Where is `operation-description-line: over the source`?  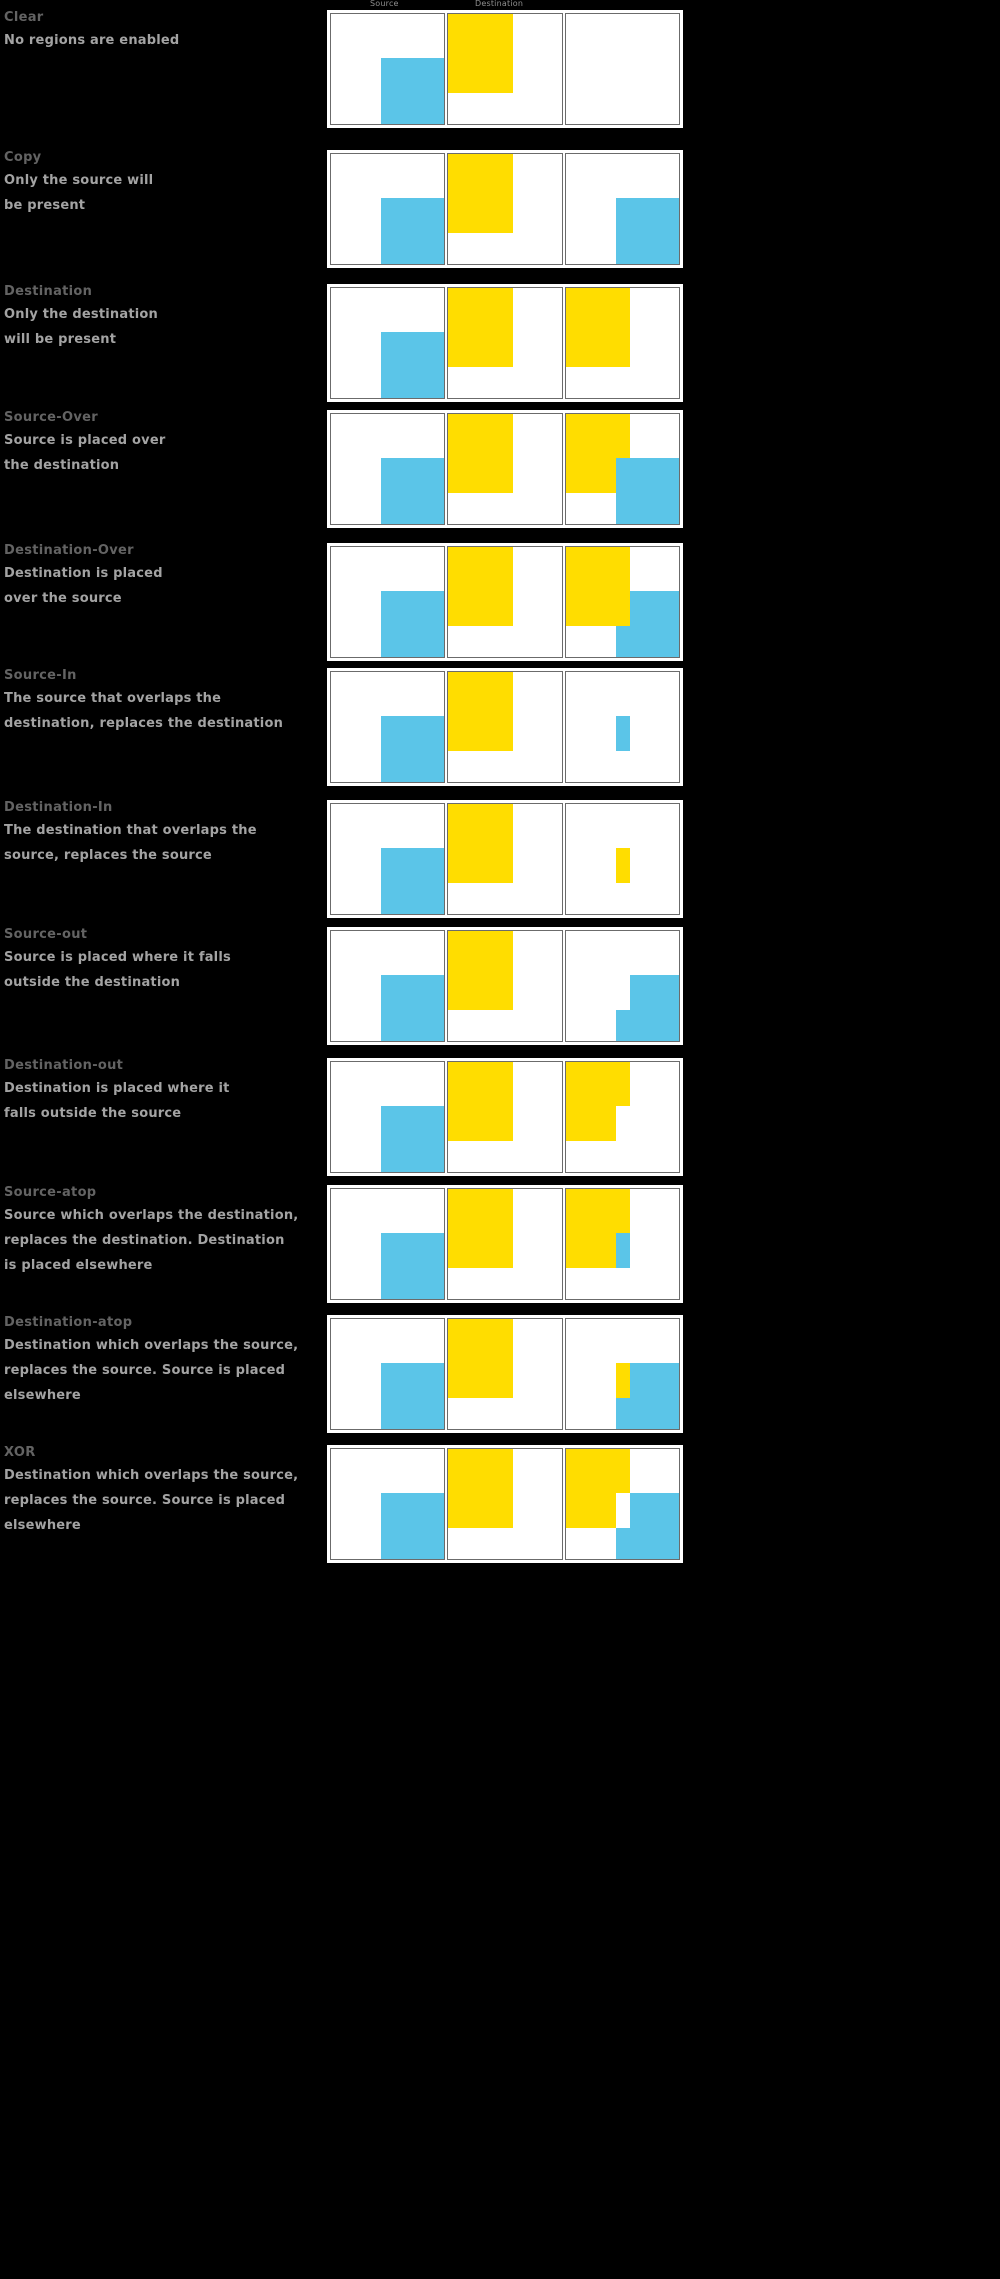 operation-description-line: over the source is located at coordinates (63, 598).